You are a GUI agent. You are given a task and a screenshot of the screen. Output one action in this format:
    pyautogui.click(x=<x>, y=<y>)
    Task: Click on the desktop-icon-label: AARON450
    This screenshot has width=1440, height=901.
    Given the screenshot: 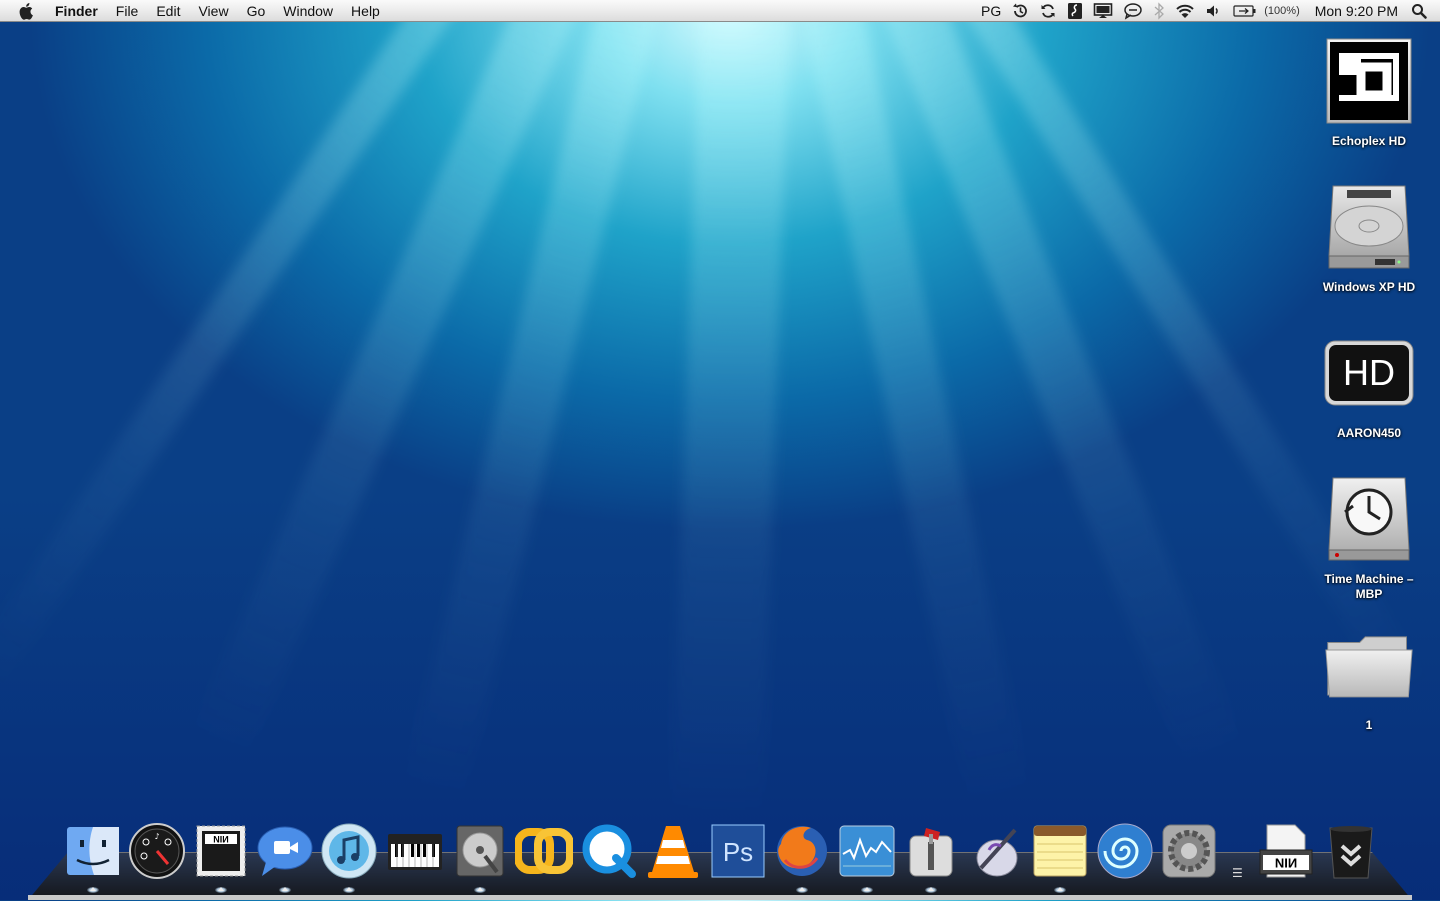 What is the action you would take?
    pyautogui.click(x=1369, y=433)
    